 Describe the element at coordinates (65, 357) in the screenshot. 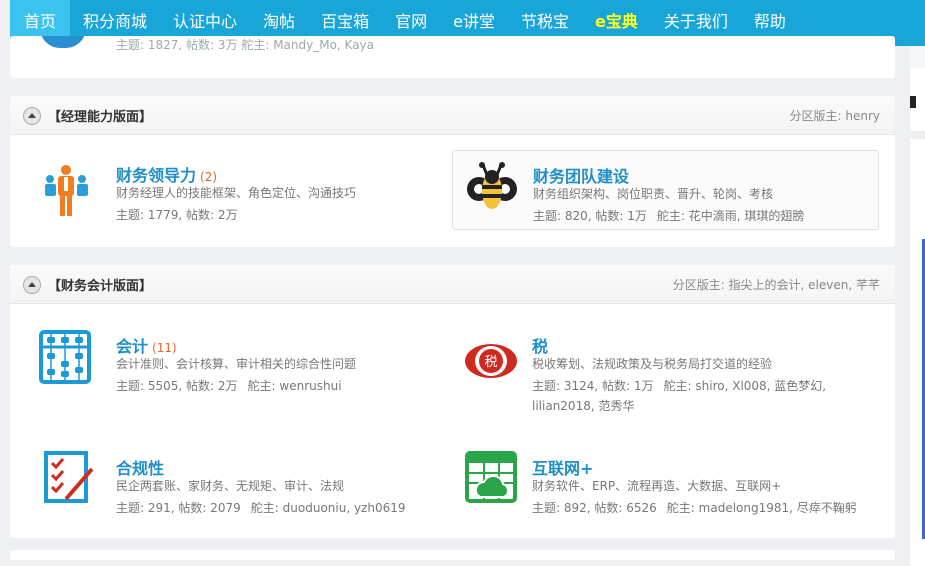

I see `abacus-icon` at that location.